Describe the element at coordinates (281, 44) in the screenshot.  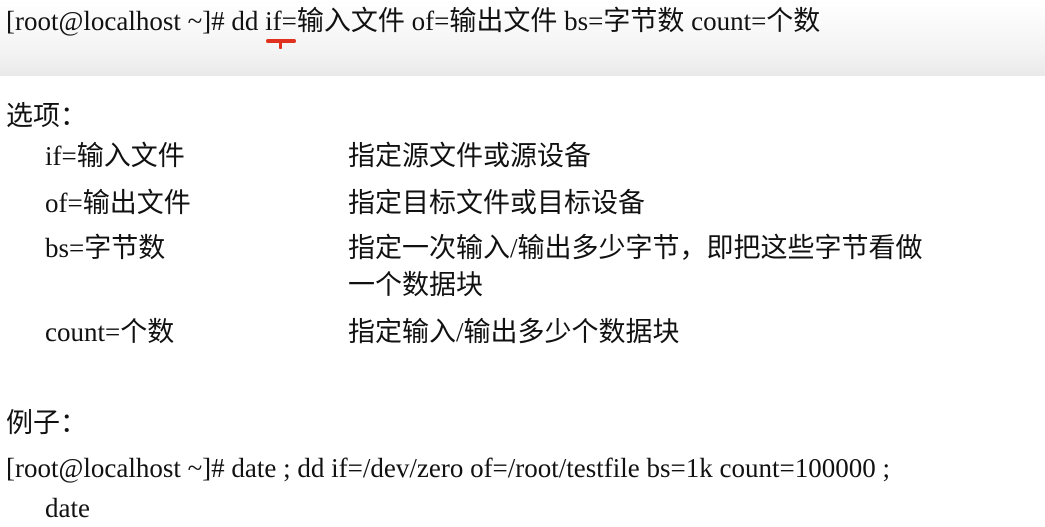
I see `red-underline-annotation` at that location.